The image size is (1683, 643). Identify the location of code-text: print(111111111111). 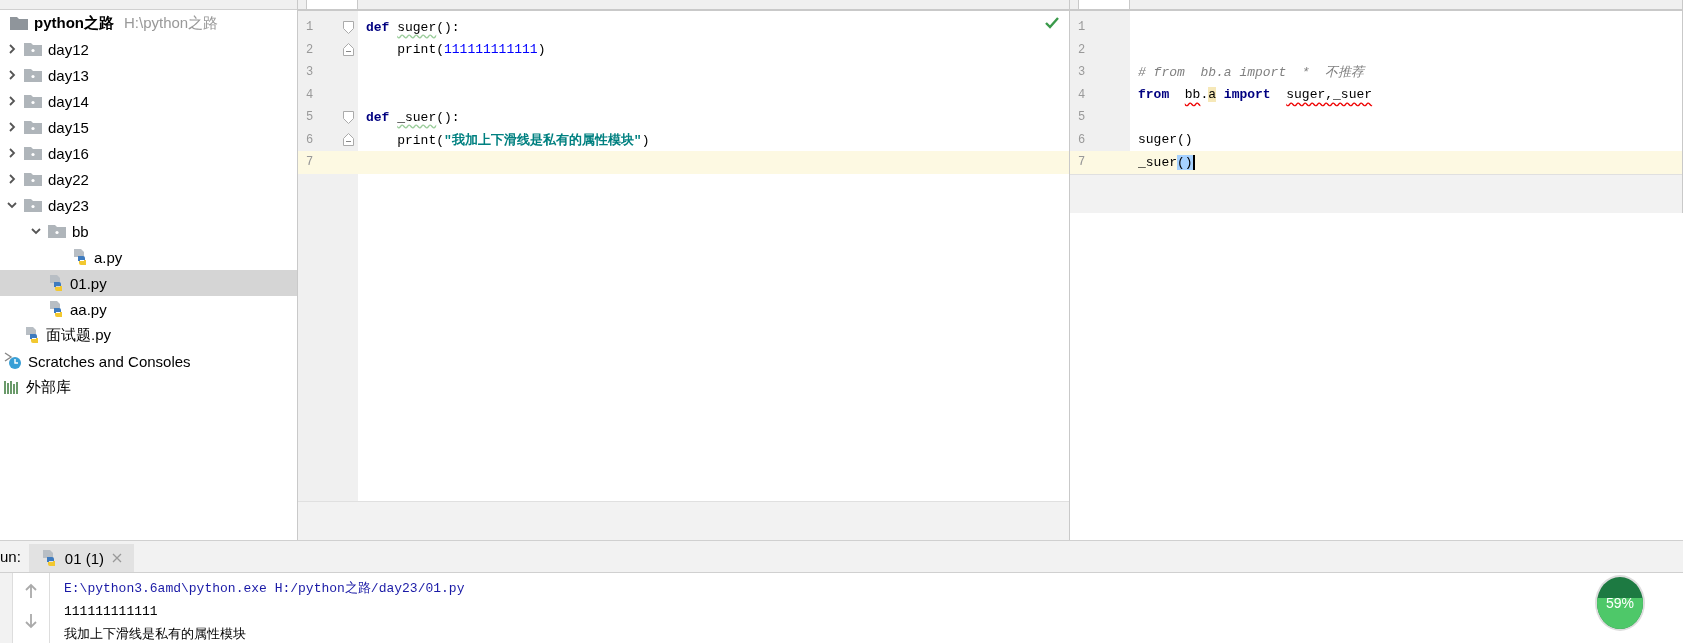
(471, 50).